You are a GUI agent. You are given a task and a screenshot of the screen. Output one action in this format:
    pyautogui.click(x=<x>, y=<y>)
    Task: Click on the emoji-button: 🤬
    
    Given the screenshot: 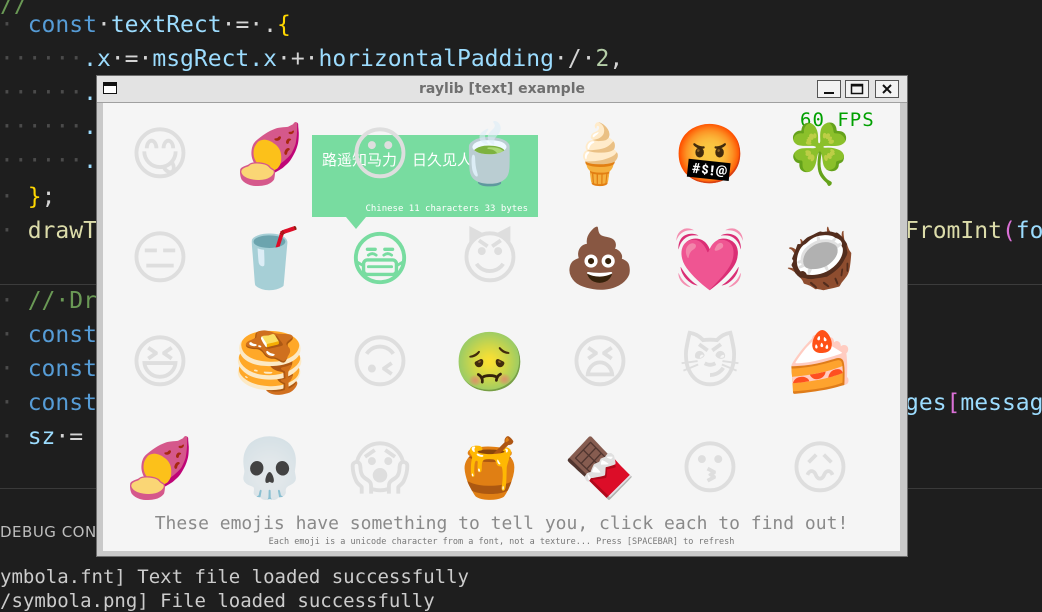 What is the action you would take?
    pyautogui.click(x=710, y=154)
    